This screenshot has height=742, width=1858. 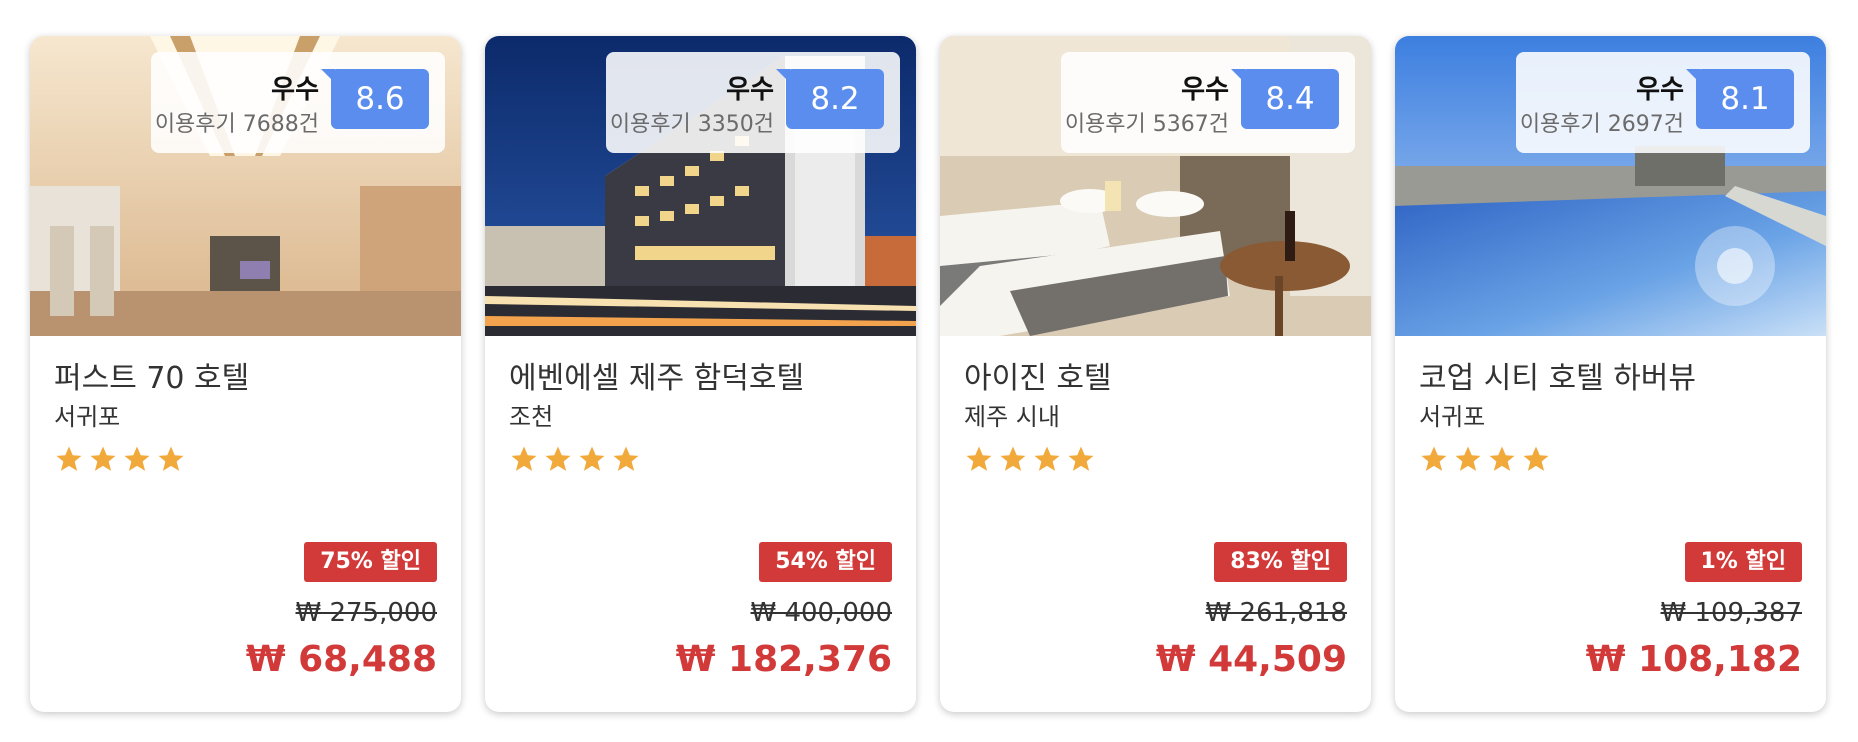 What do you see at coordinates (825, 562) in the screenshot?
I see `discount-badge: 54% 할인` at bounding box center [825, 562].